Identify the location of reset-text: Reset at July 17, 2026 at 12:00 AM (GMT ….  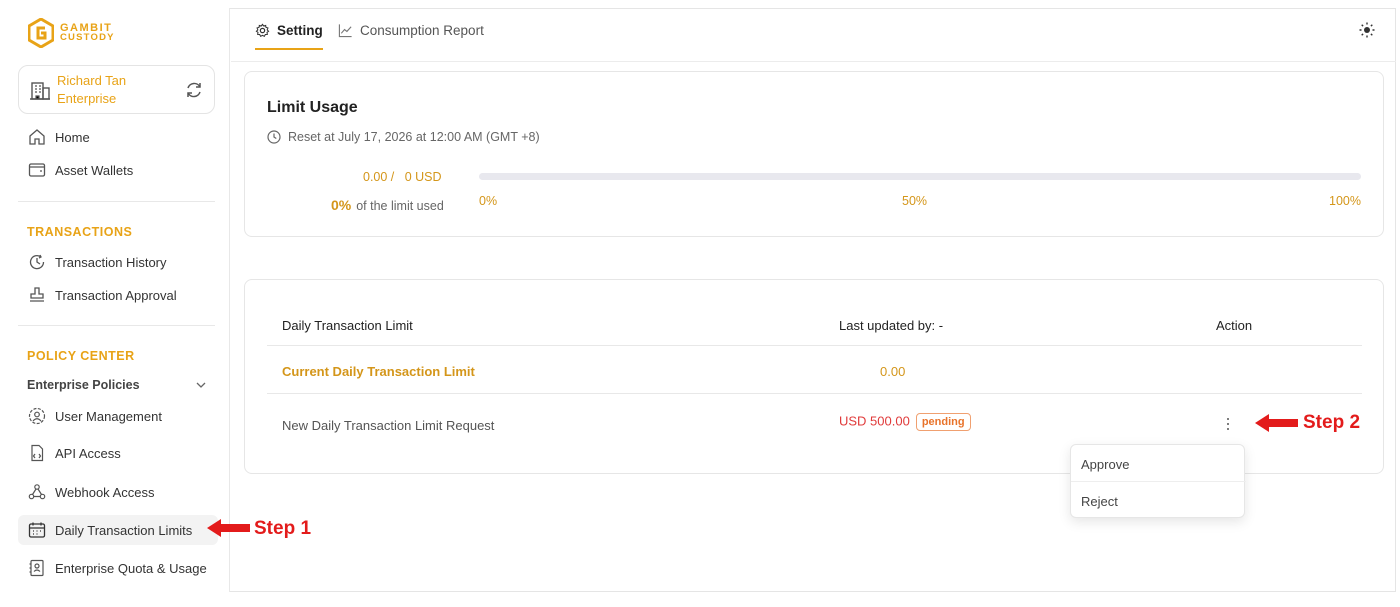
(414, 137).